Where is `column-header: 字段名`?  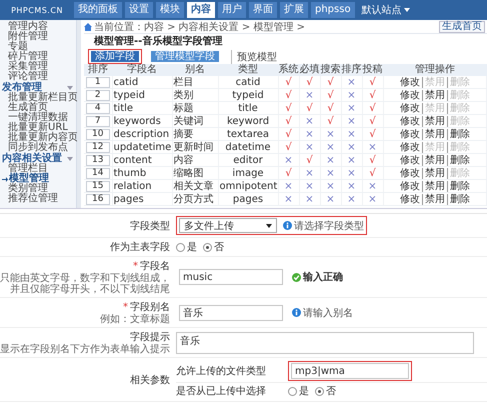 column-header: 字段名 is located at coordinates (142, 70).